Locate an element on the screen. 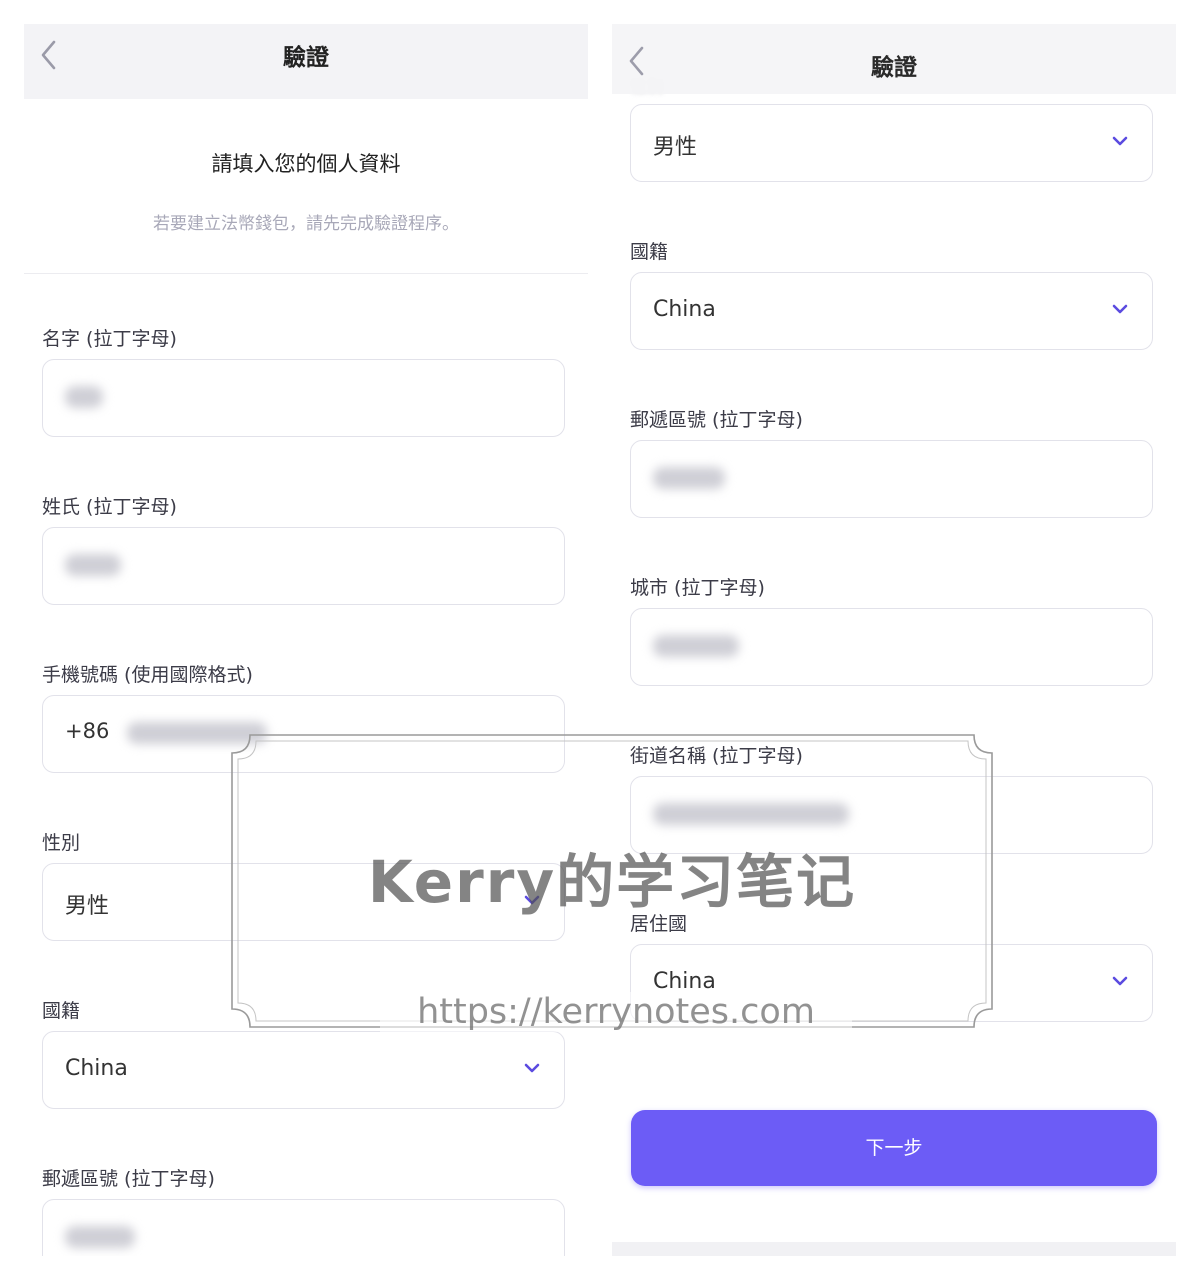 The height and width of the screenshot is (1280, 1200). intro-title: 請填入您的個人資料 is located at coordinates (306, 164).